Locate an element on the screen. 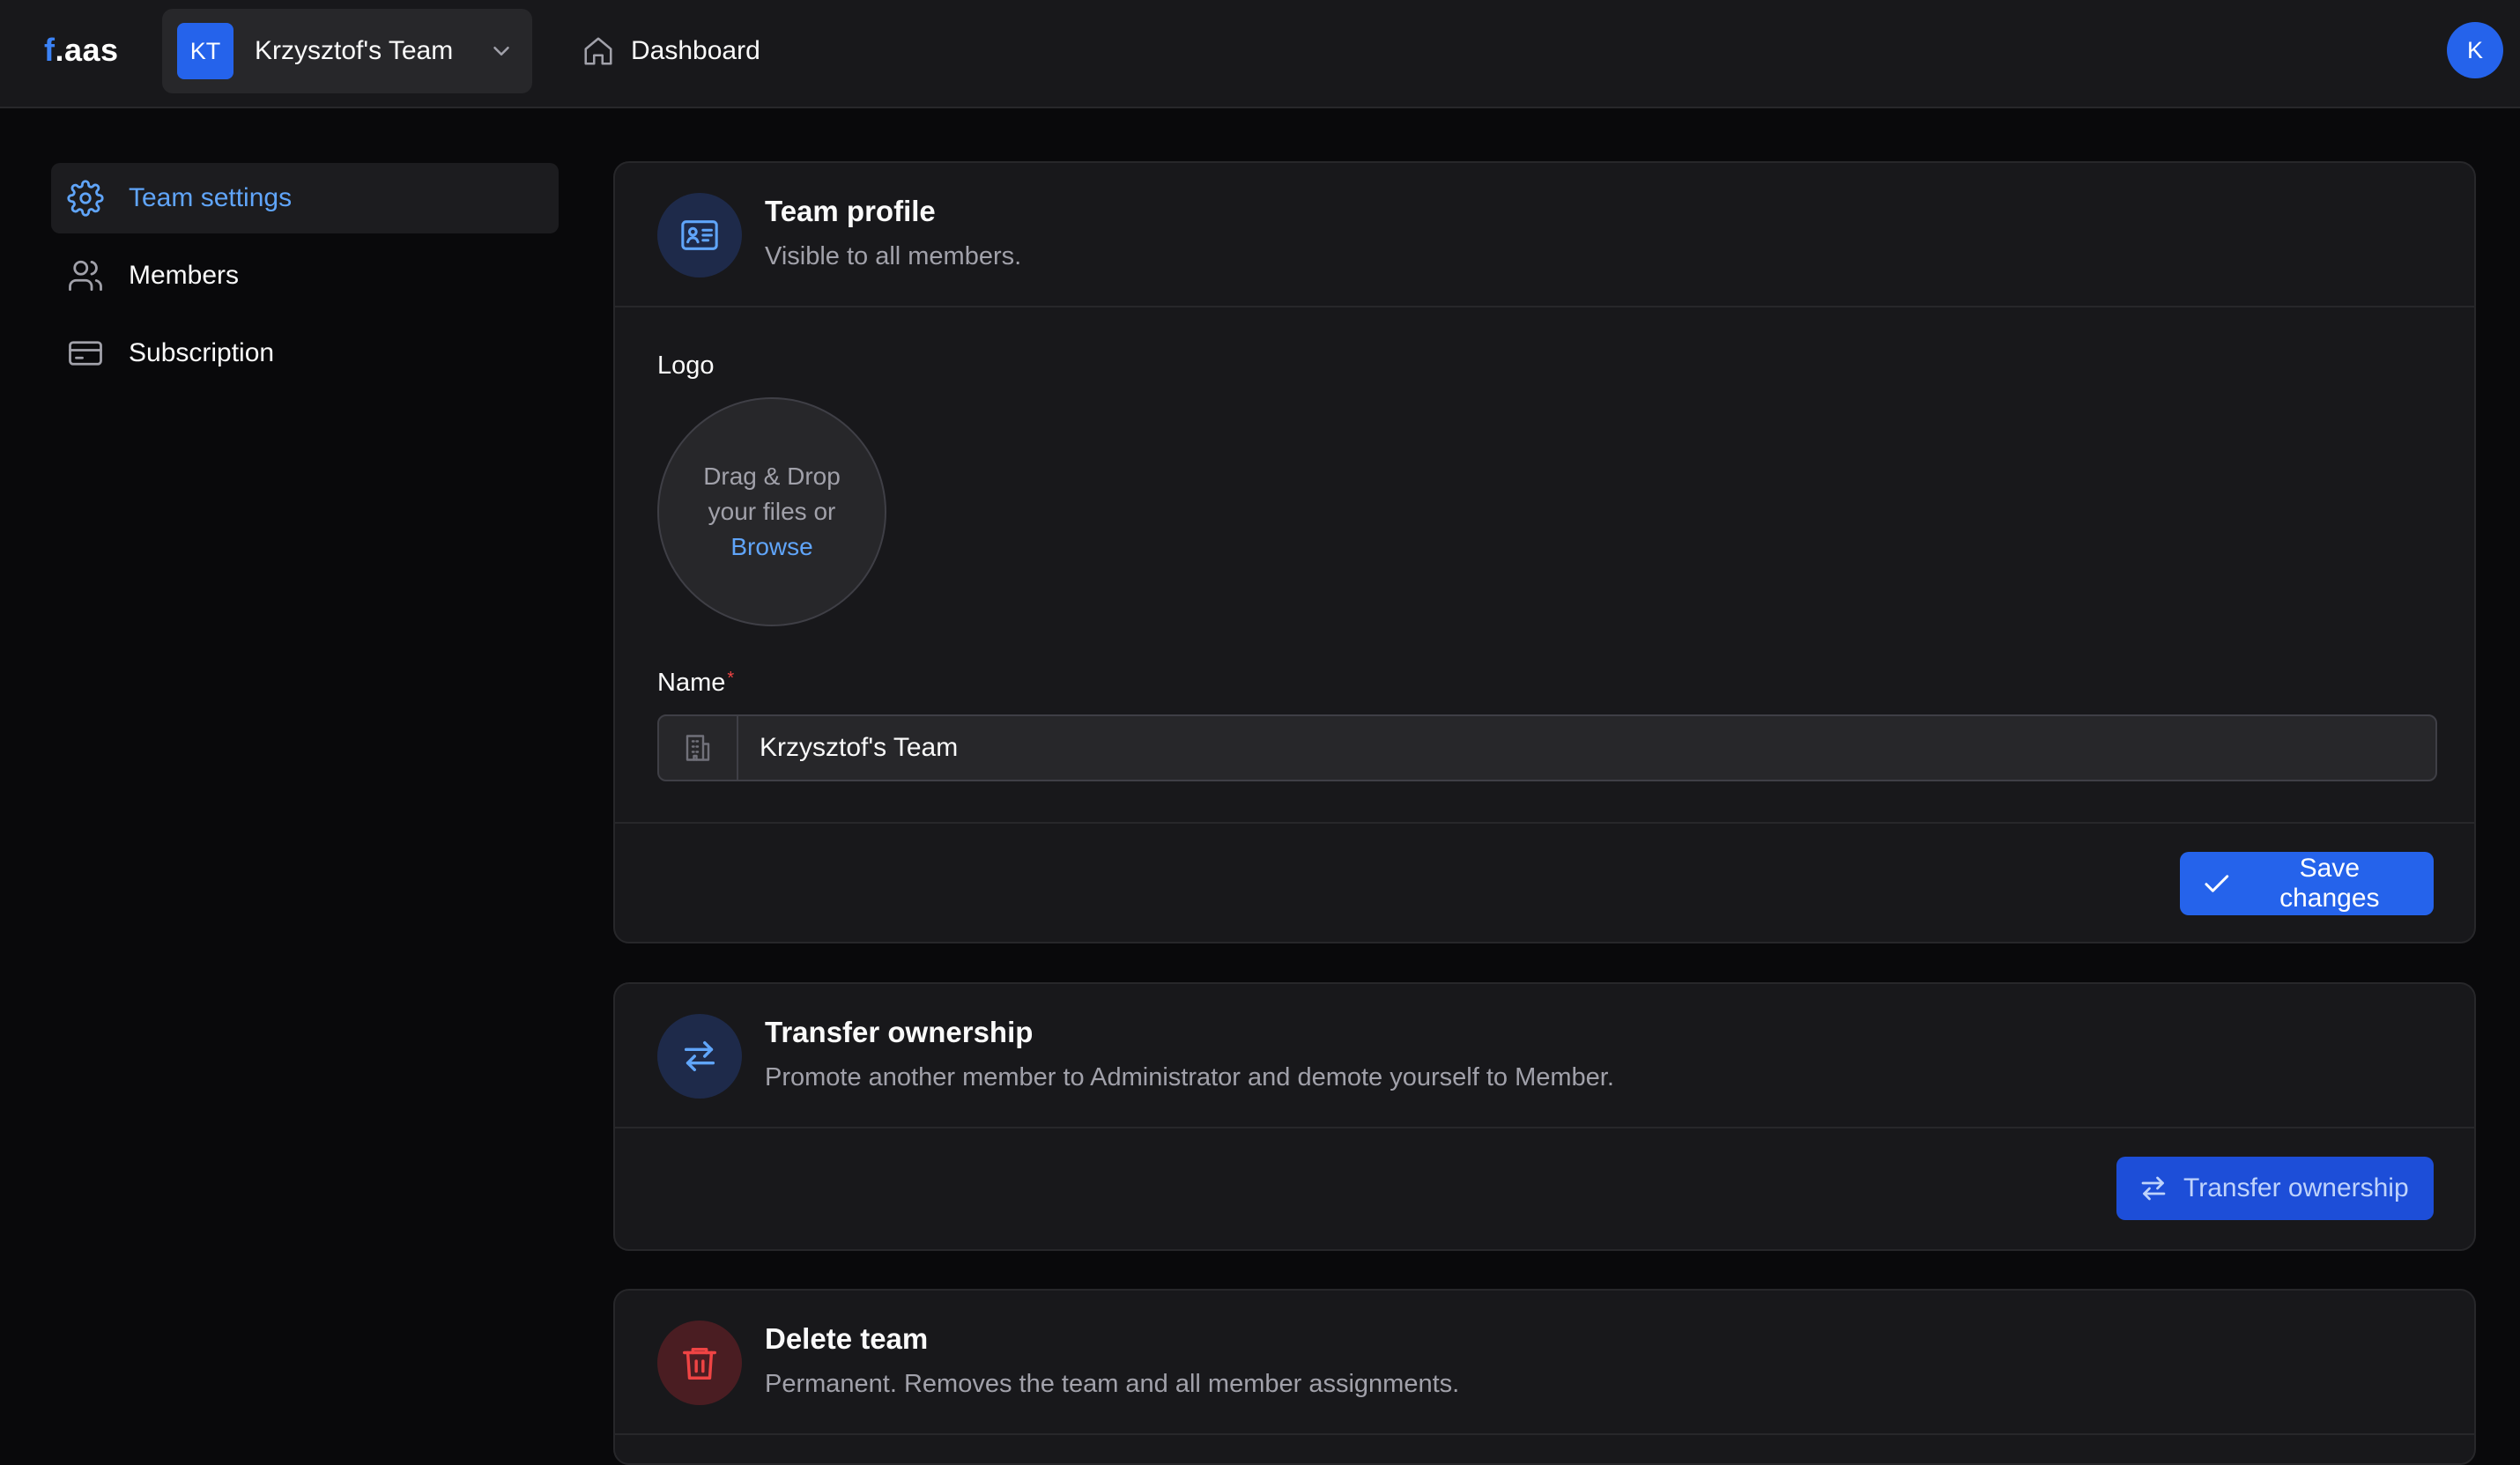 Image resolution: width=2520 pixels, height=1465 pixels. team-badge: KT is located at coordinates (205, 51).